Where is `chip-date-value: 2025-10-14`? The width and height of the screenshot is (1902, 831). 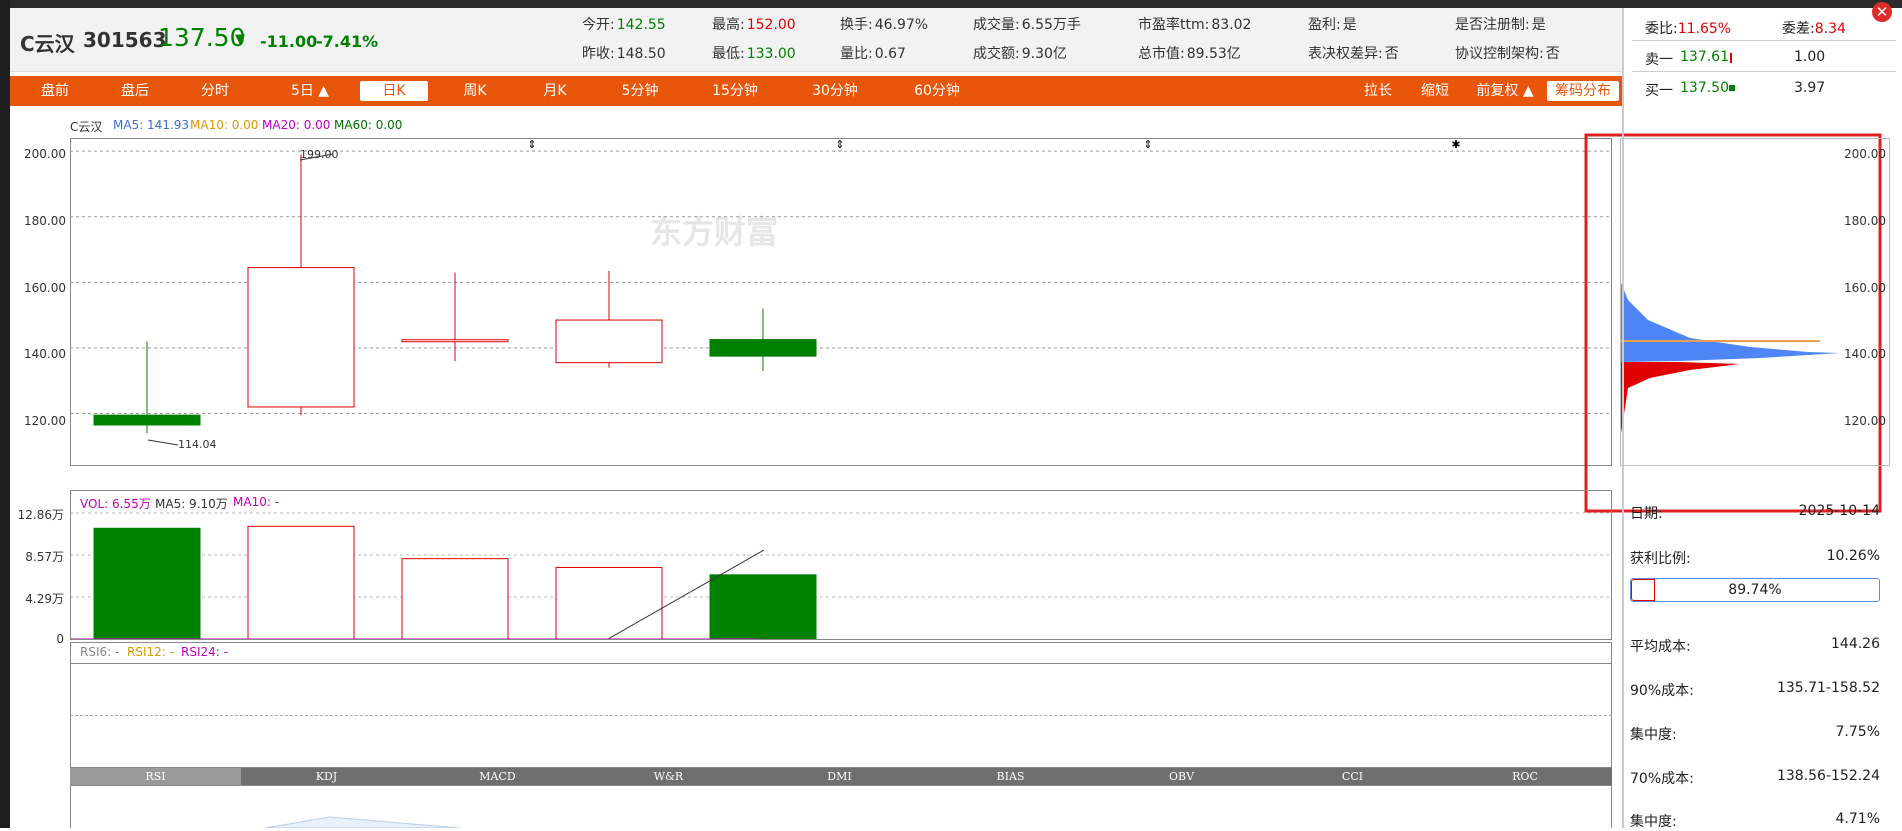
chip-date-value: 2025-10-14 is located at coordinates (1839, 511).